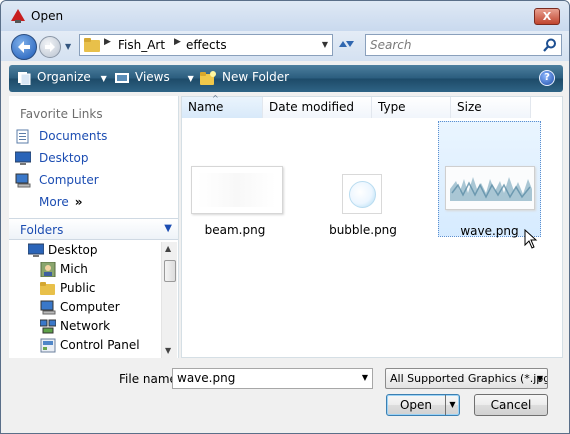 The image size is (570, 434). What do you see at coordinates (469, 107) in the screenshot?
I see `column-header-label: Size` at bounding box center [469, 107].